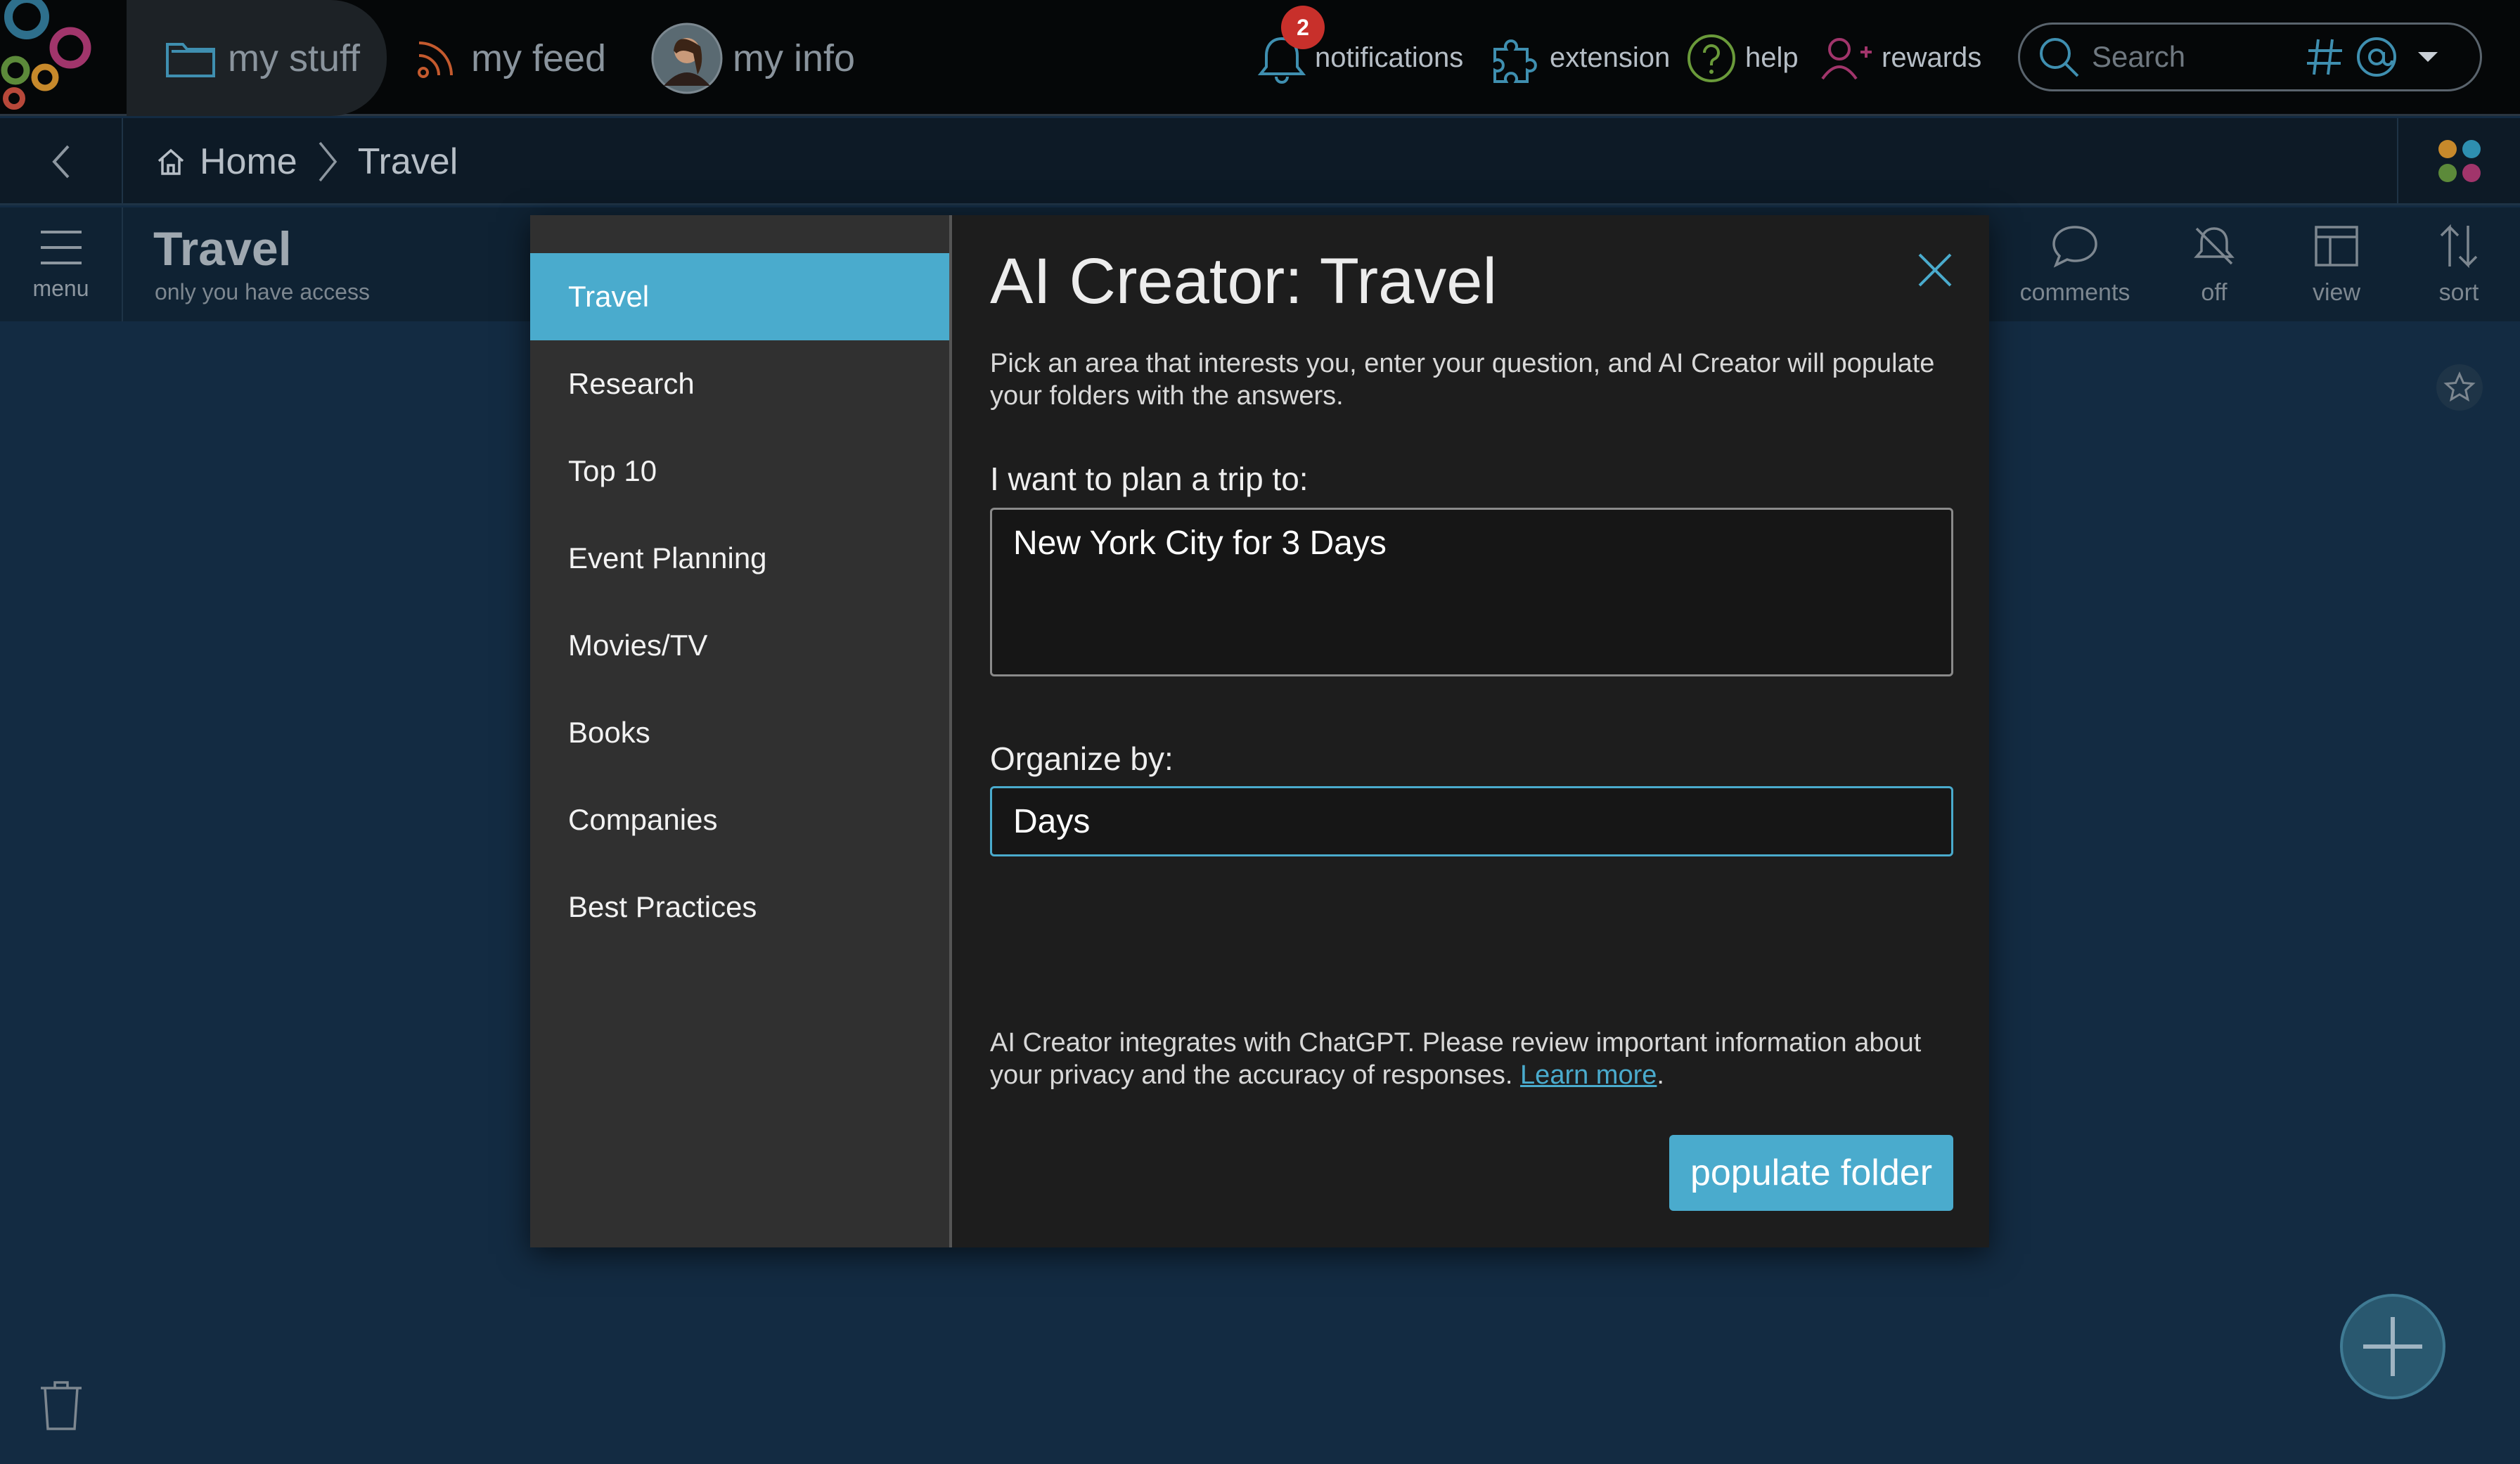 The width and height of the screenshot is (2520, 1464). I want to click on add-item-button, so click(2392, 1347).